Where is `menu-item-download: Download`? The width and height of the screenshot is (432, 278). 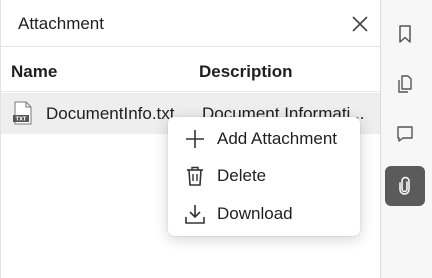
menu-item-download: Download is located at coordinates (264, 214).